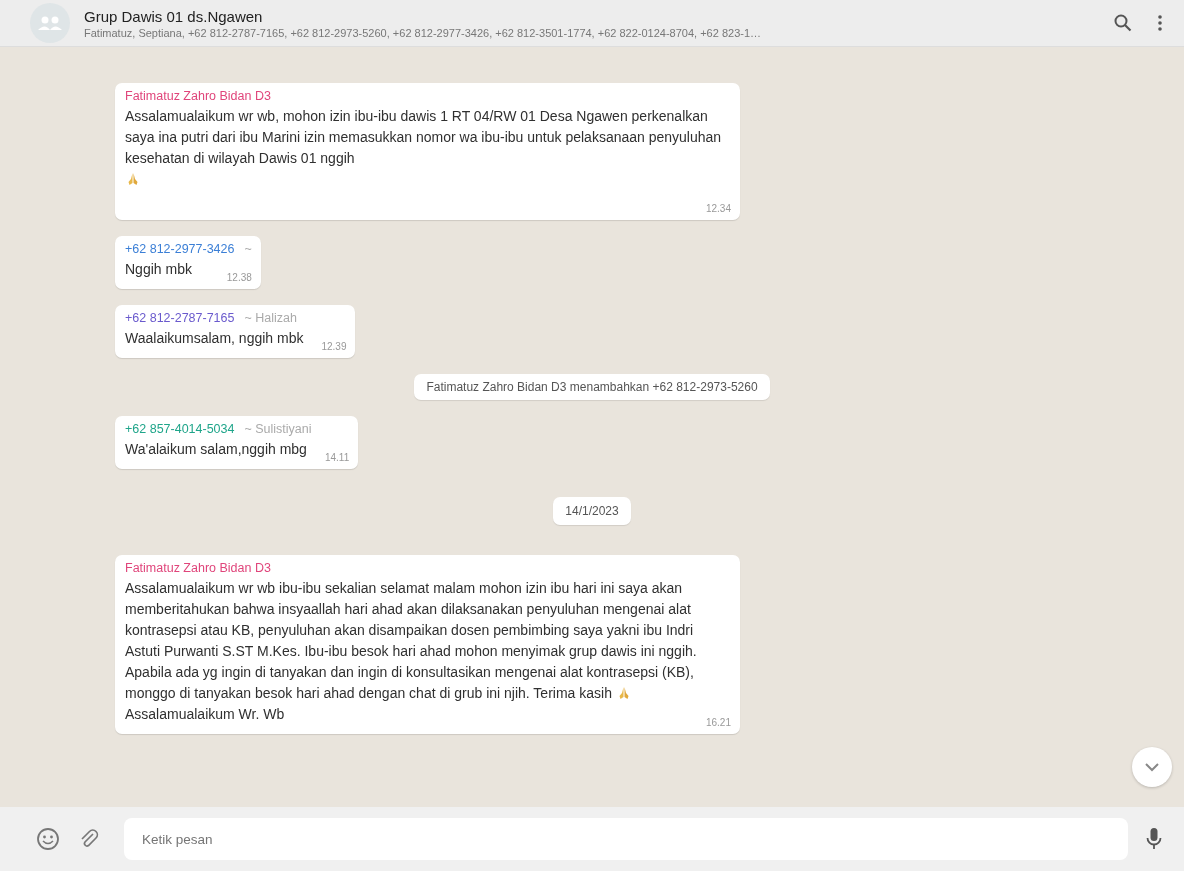 Image resolution: width=1184 pixels, height=871 pixels. What do you see at coordinates (270, 318) in the screenshot?
I see `push-name: ~ Halizah` at bounding box center [270, 318].